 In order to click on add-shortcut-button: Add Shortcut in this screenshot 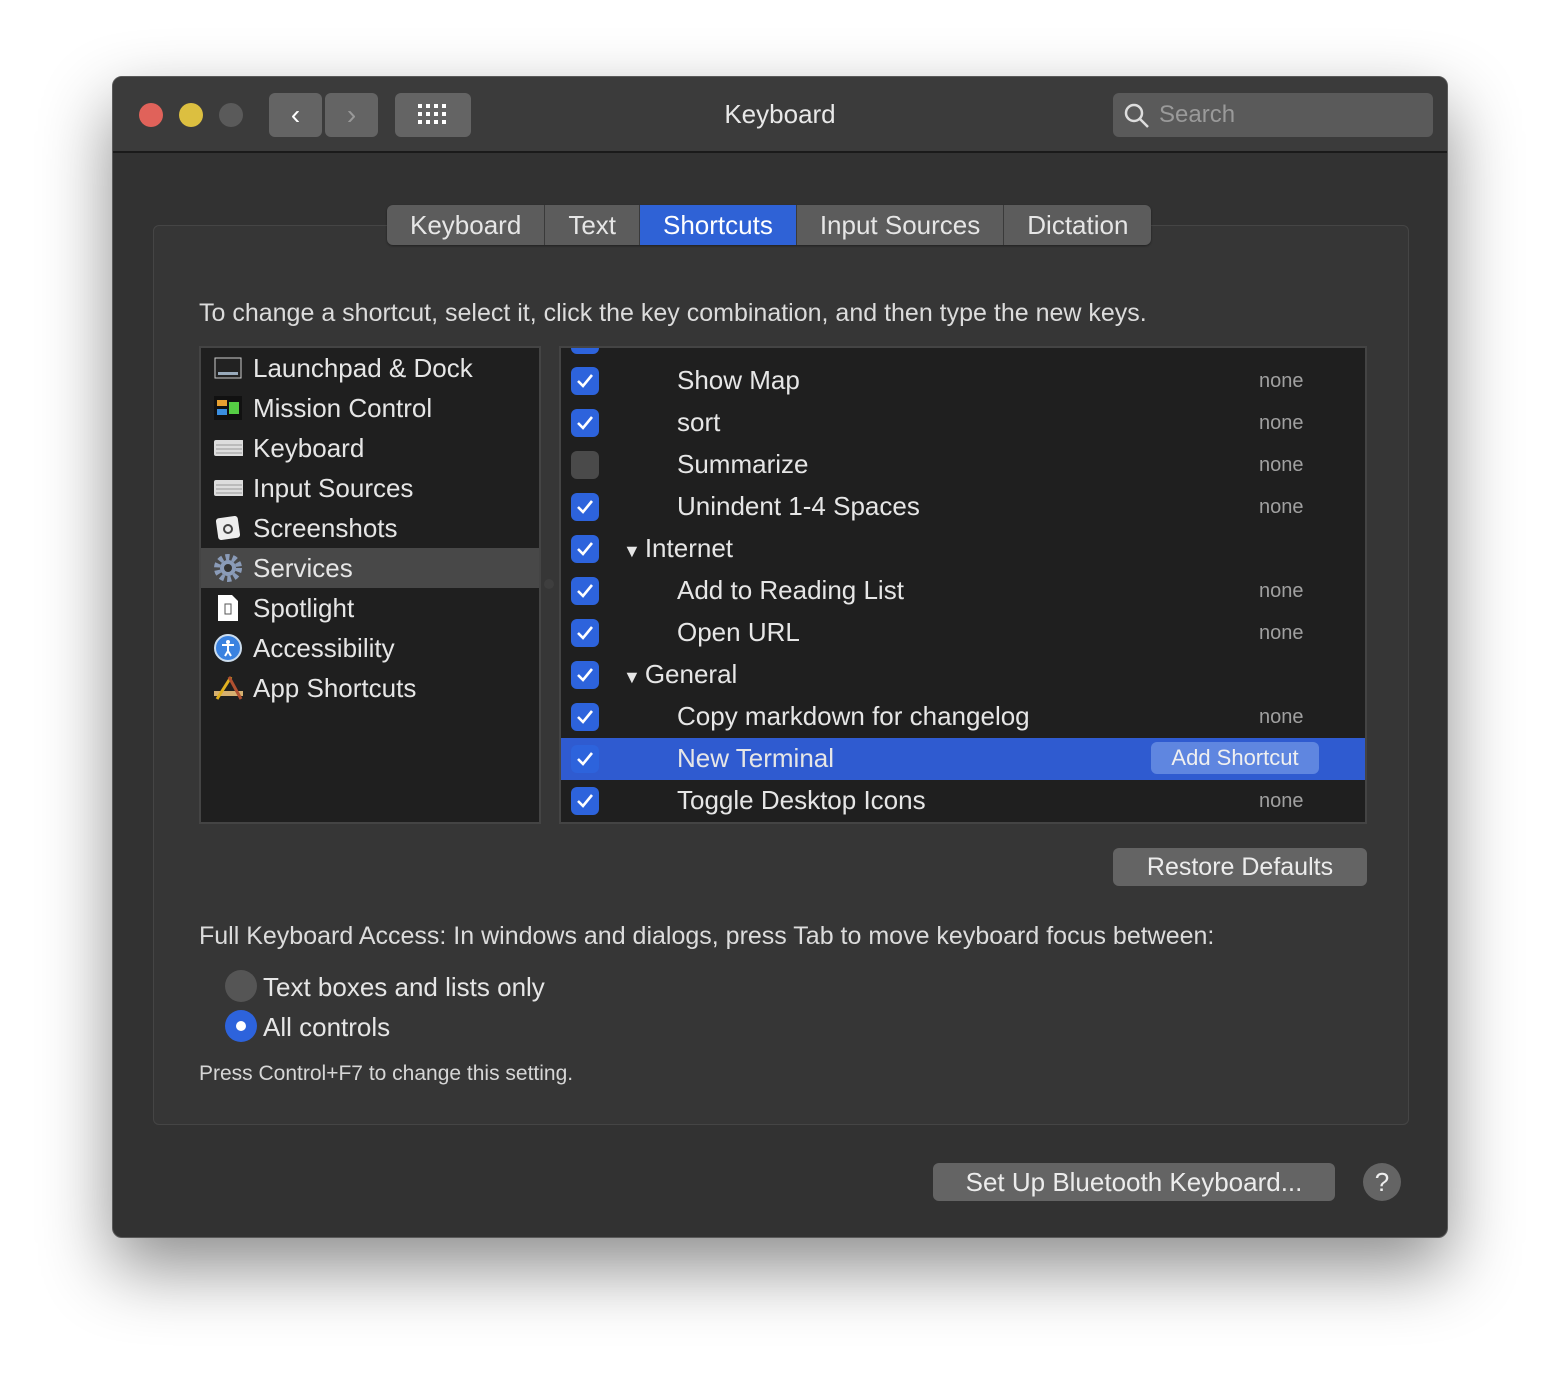, I will do `click(1235, 758)`.